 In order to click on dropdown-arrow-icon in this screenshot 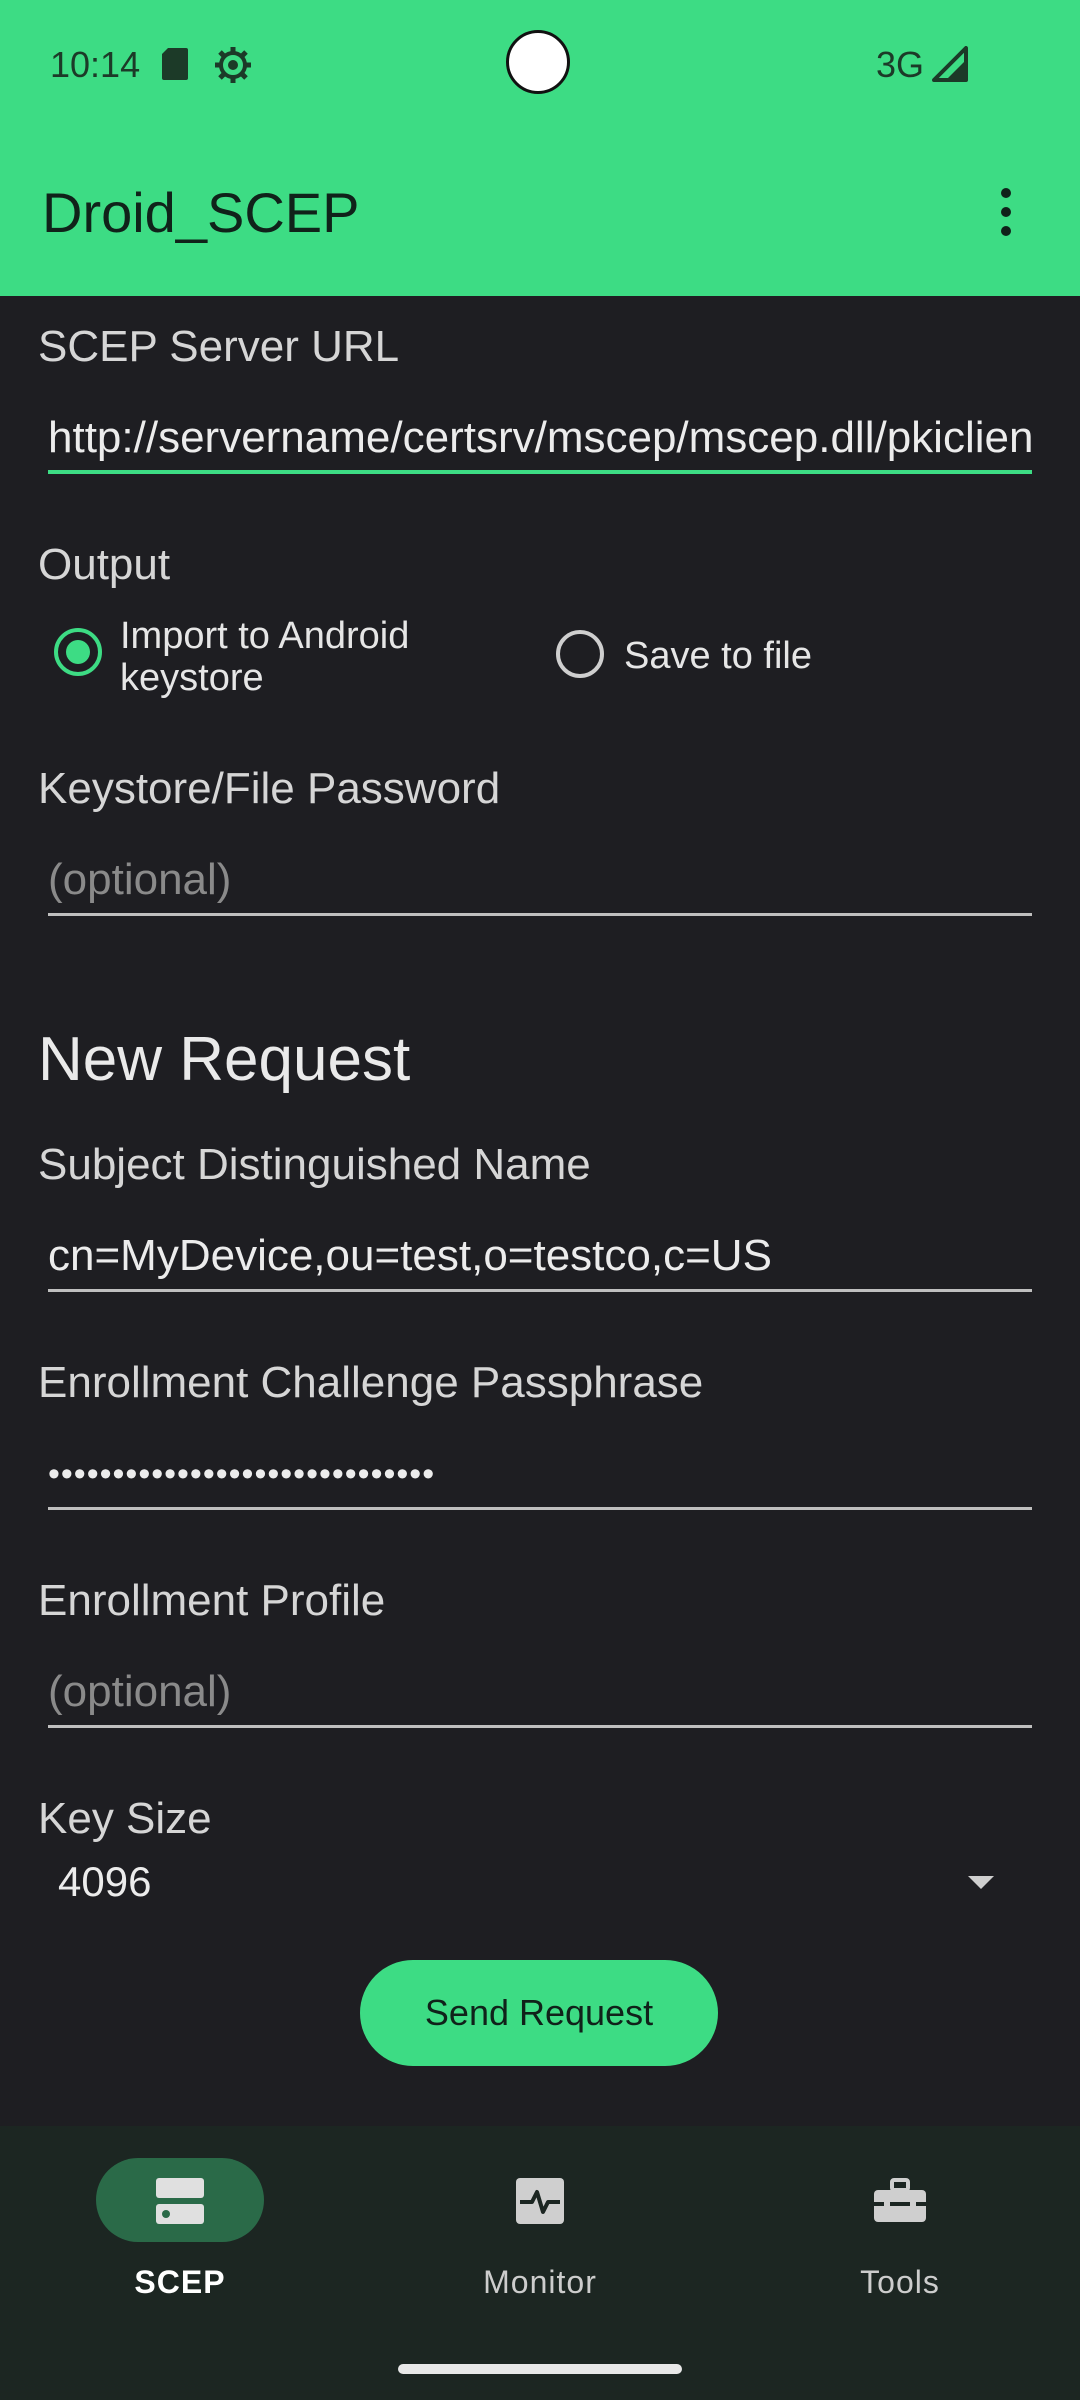, I will do `click(981, 1882)`.